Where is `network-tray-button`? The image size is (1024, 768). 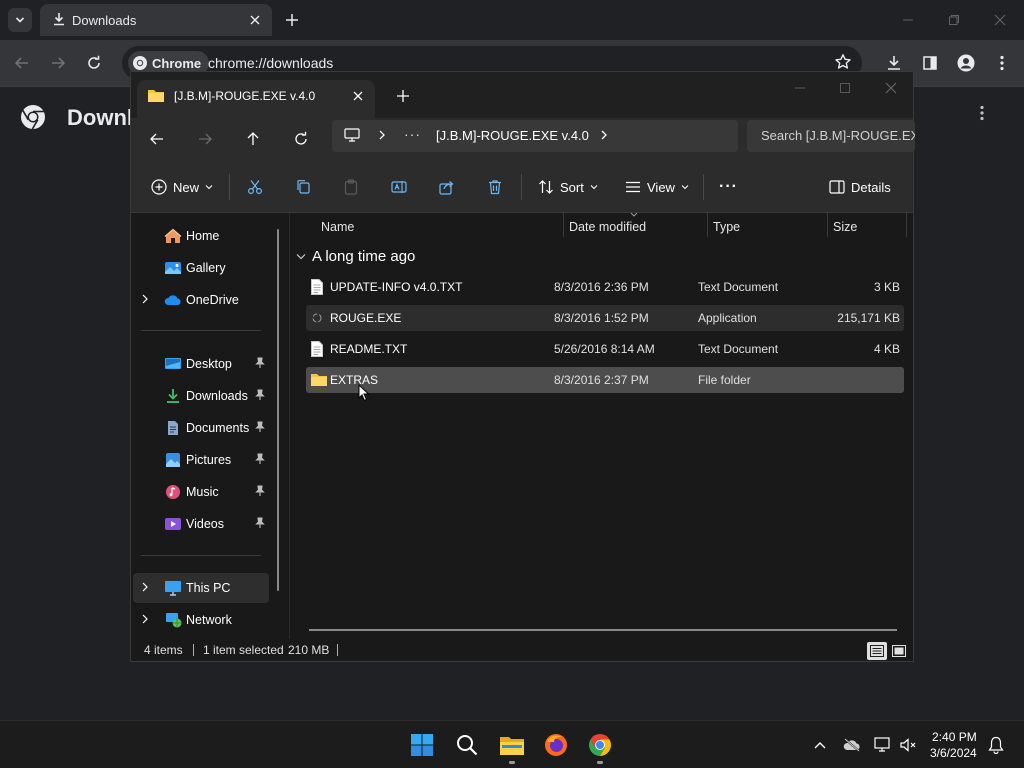
network-tray-button is located at coordinates (883, 745).